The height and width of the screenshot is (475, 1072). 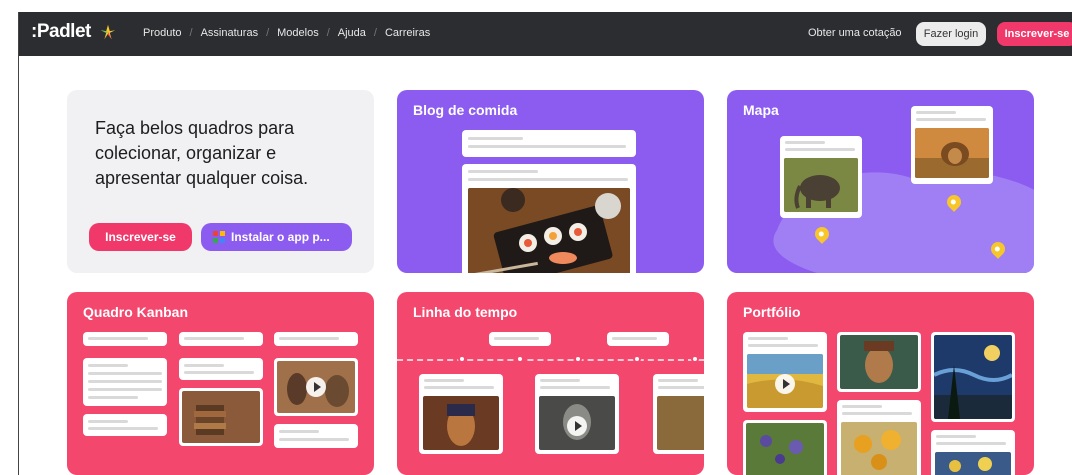 I want to click on nav-link-ajuda: Ajuda, so click(x=352, y=33).